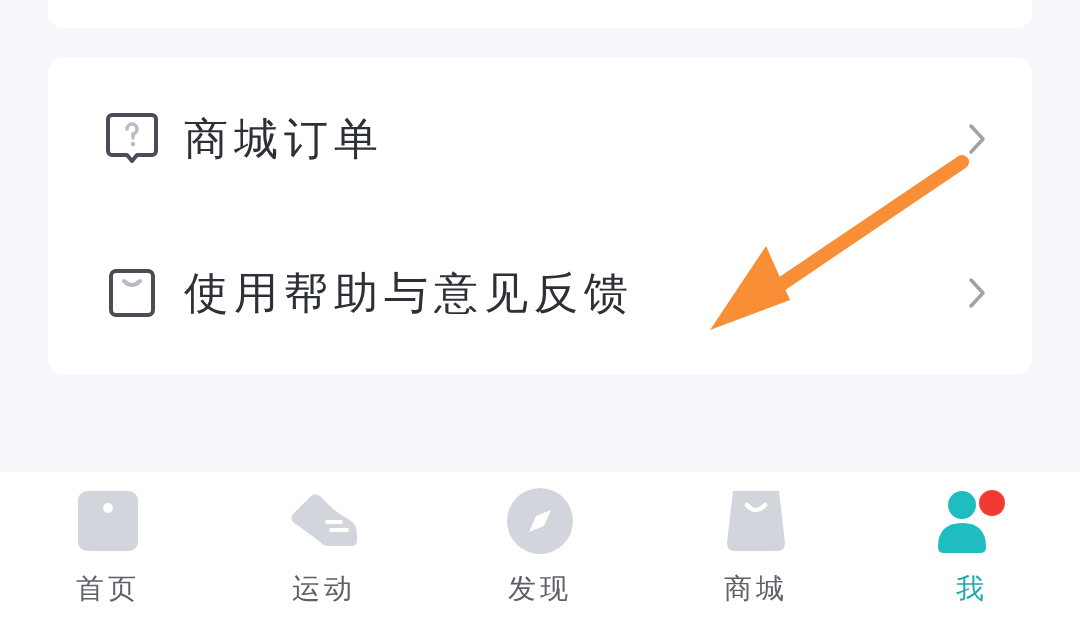  What do you see at coordinates (409, 293) in the screenshot?
I see `menu-label: 使用帮助与意见反馈` at bounding box center [409, 293].